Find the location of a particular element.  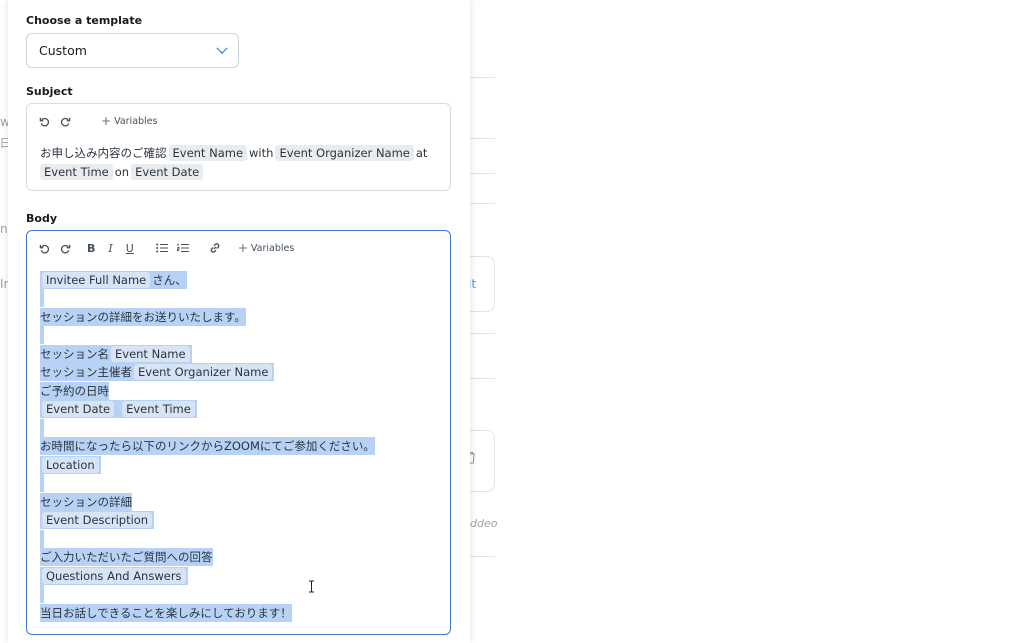

bg-clipped-text: Ir is located at coordinates (4, 284).